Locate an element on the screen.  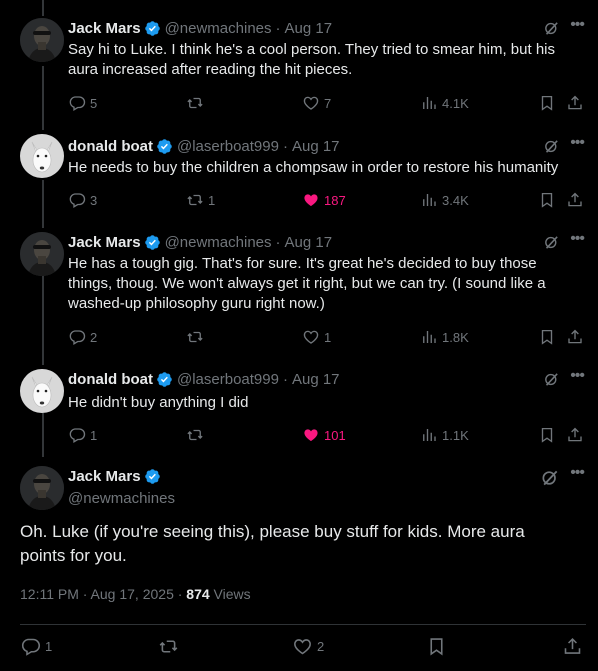
views-button: 1.8K is located at coordinates (444, 337).